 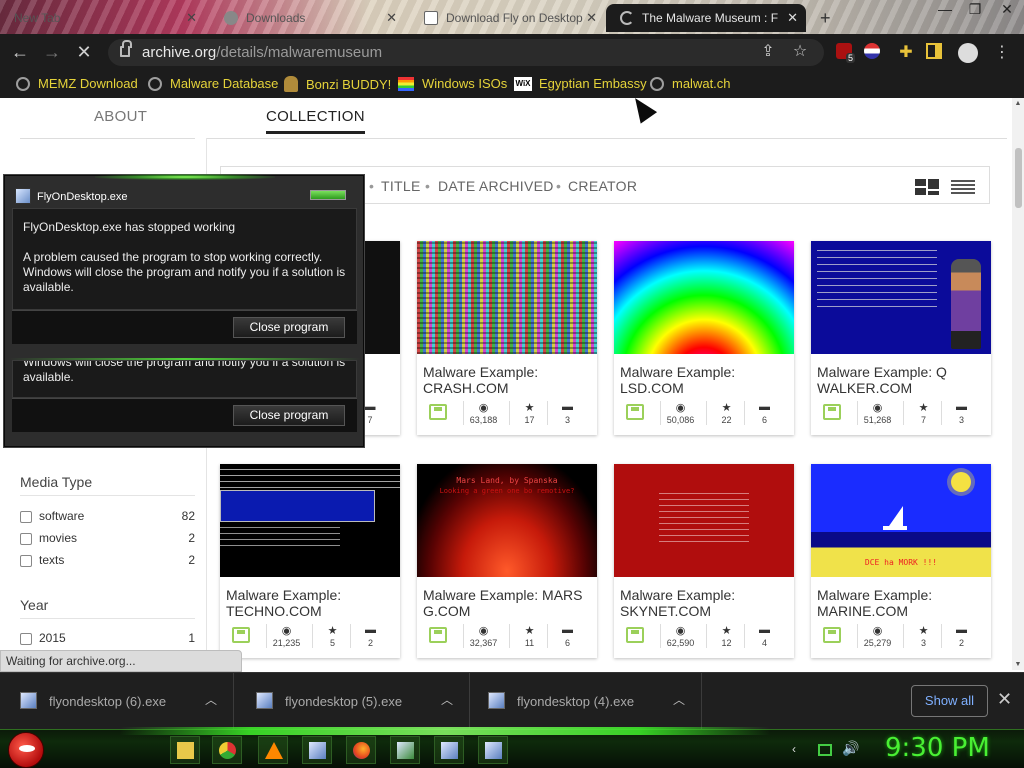 What do you see at coordinates (906, 53) in the screenshot?
I see `extensions-puzzle-icon: ✚` at bounding box center [906, 53].